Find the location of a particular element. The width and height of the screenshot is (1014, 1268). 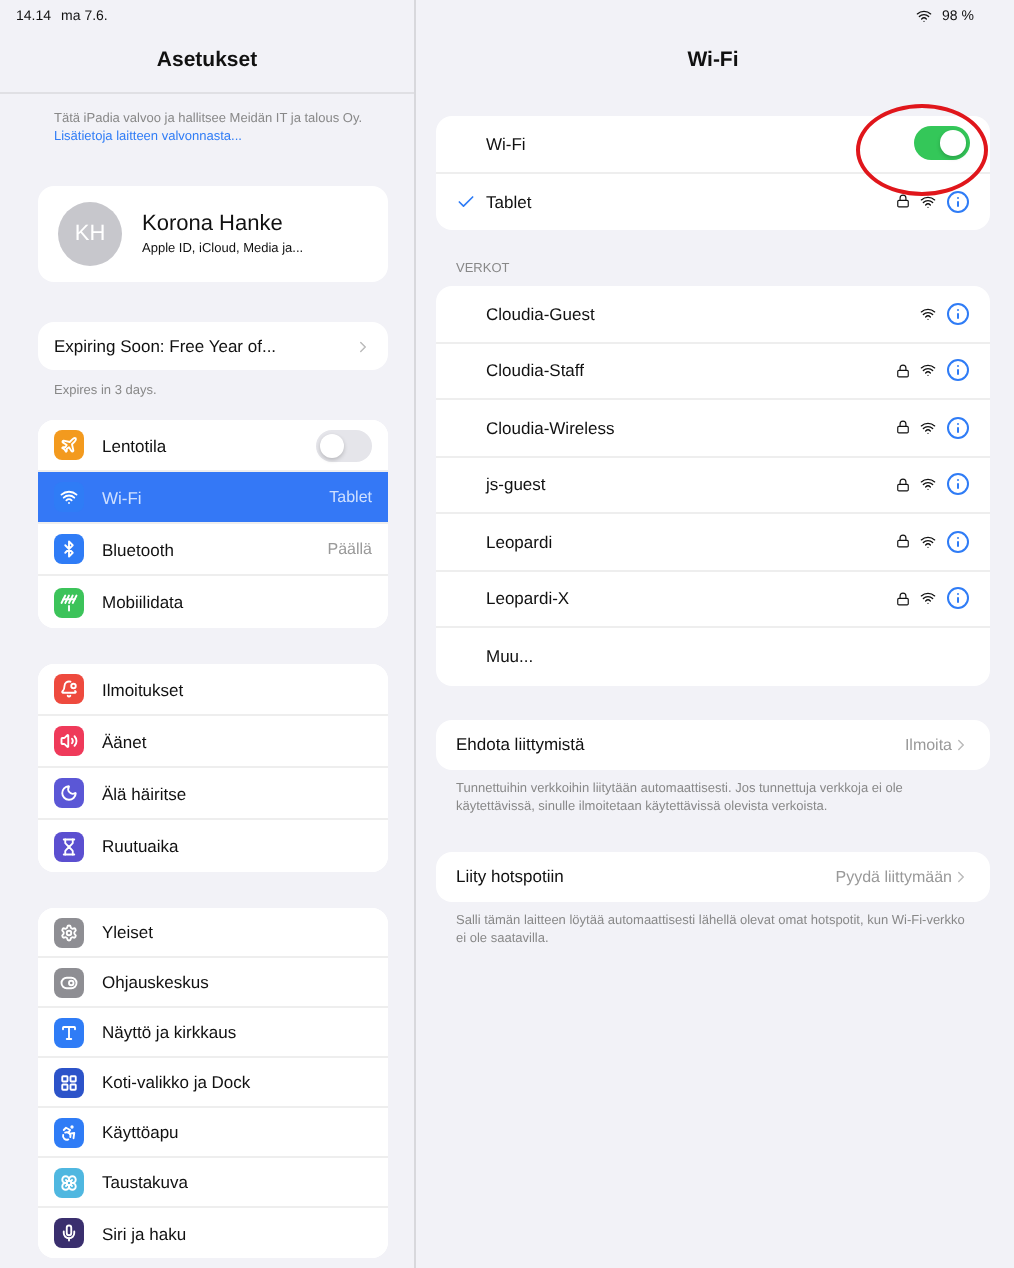

detail-title: Wi-Fi is located at coordinates (713, 61).